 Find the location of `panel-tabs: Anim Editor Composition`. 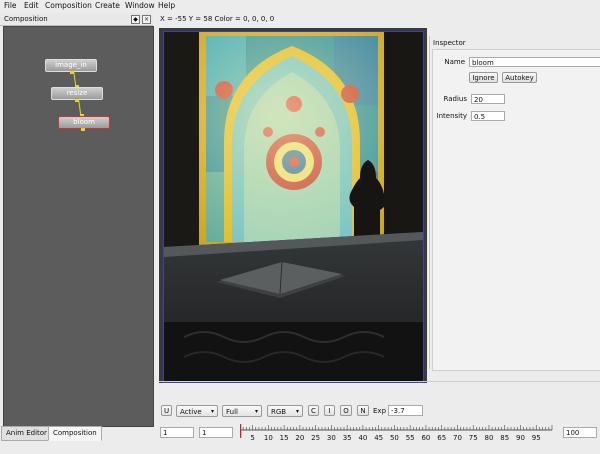

panel-tabs: Anim Editor Composition is located at coordinates (76, 433).